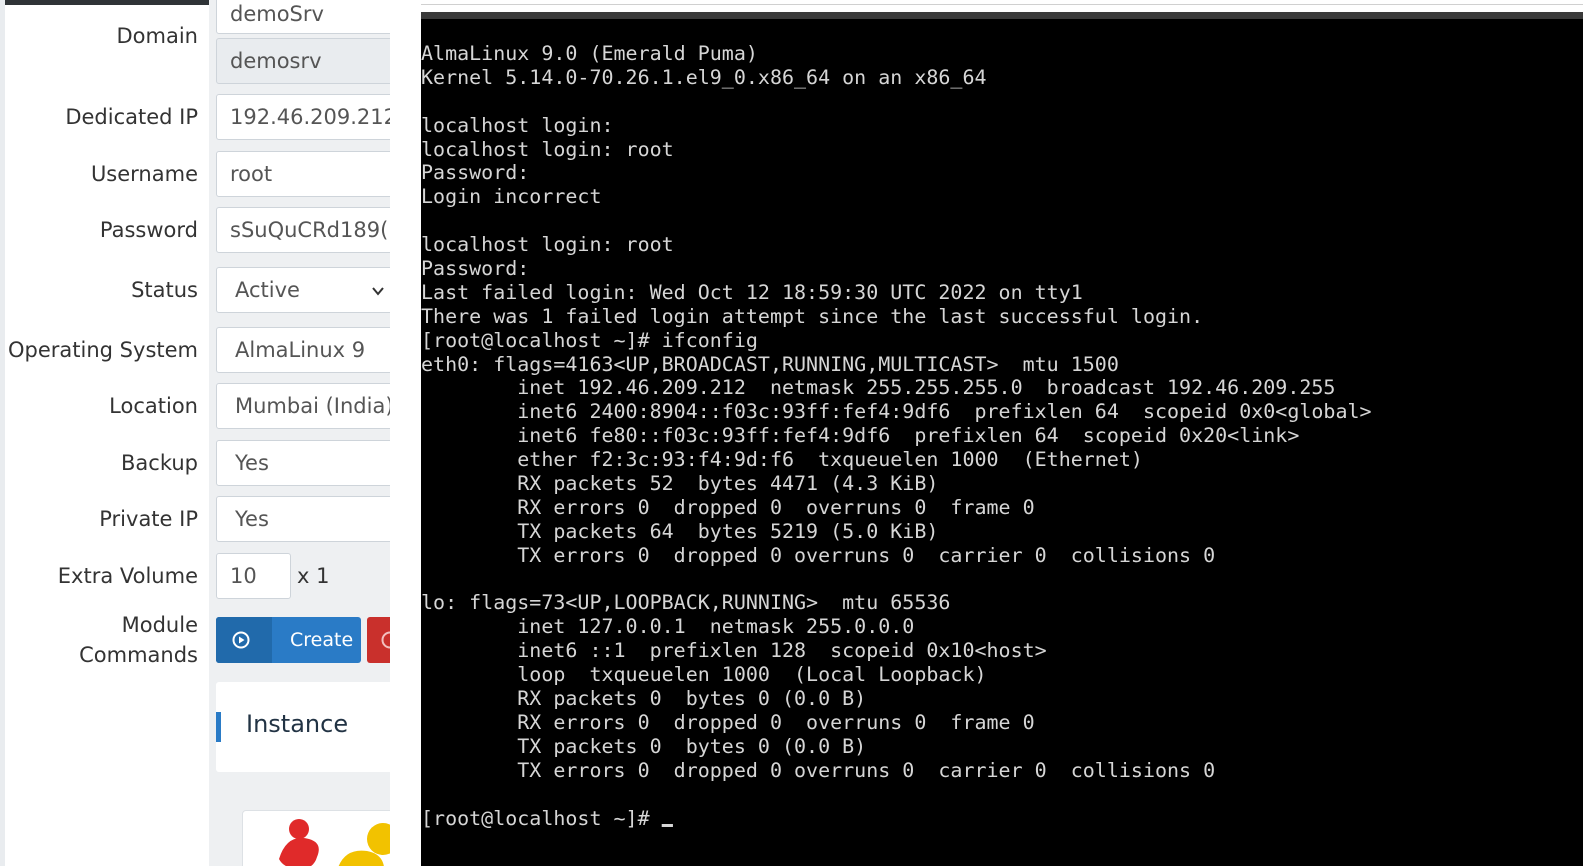 The image size is (1583, 866). I want to click on private-ip-field: Yes, so click(303, 519).